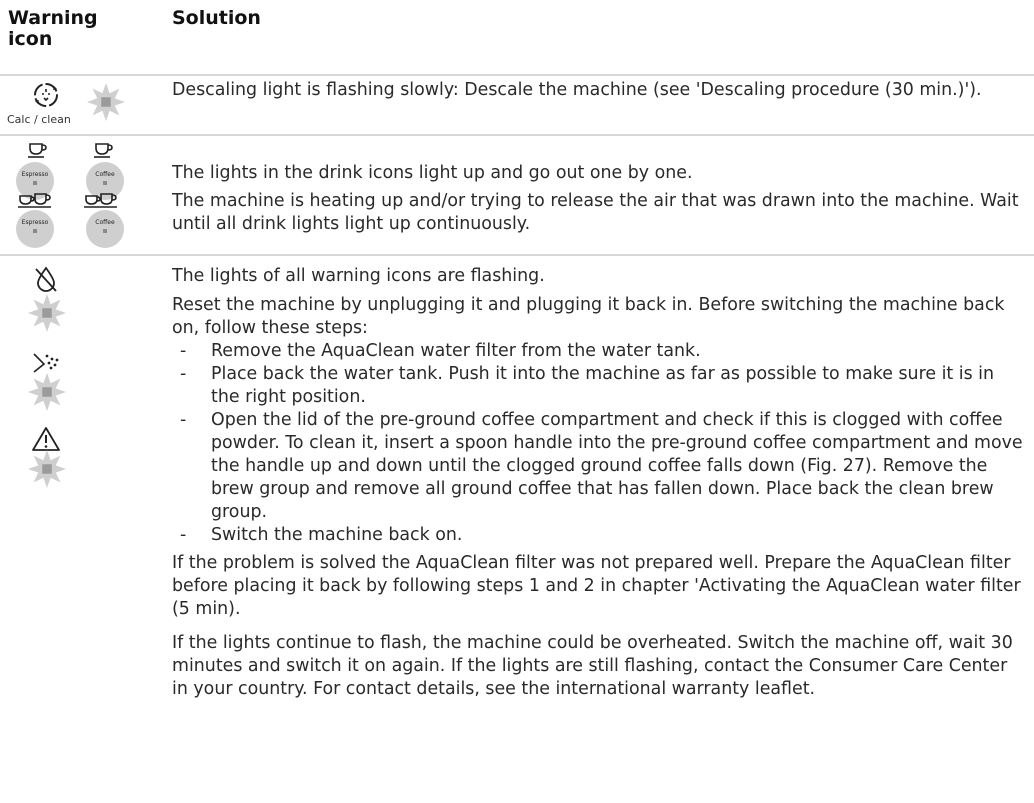 The width and height of the screenshot is (1034, 803). What do you see at coordinates (53, 28) in the screenshot?
I see `column-header-warning-icon: Warning icon` at bounding box center [53, 28].